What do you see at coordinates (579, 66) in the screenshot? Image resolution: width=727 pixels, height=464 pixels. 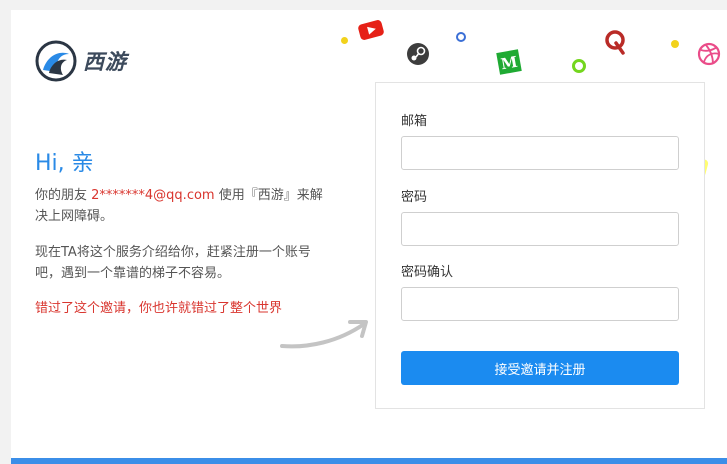 I see `green-ring` at bounding box center [579, 66].